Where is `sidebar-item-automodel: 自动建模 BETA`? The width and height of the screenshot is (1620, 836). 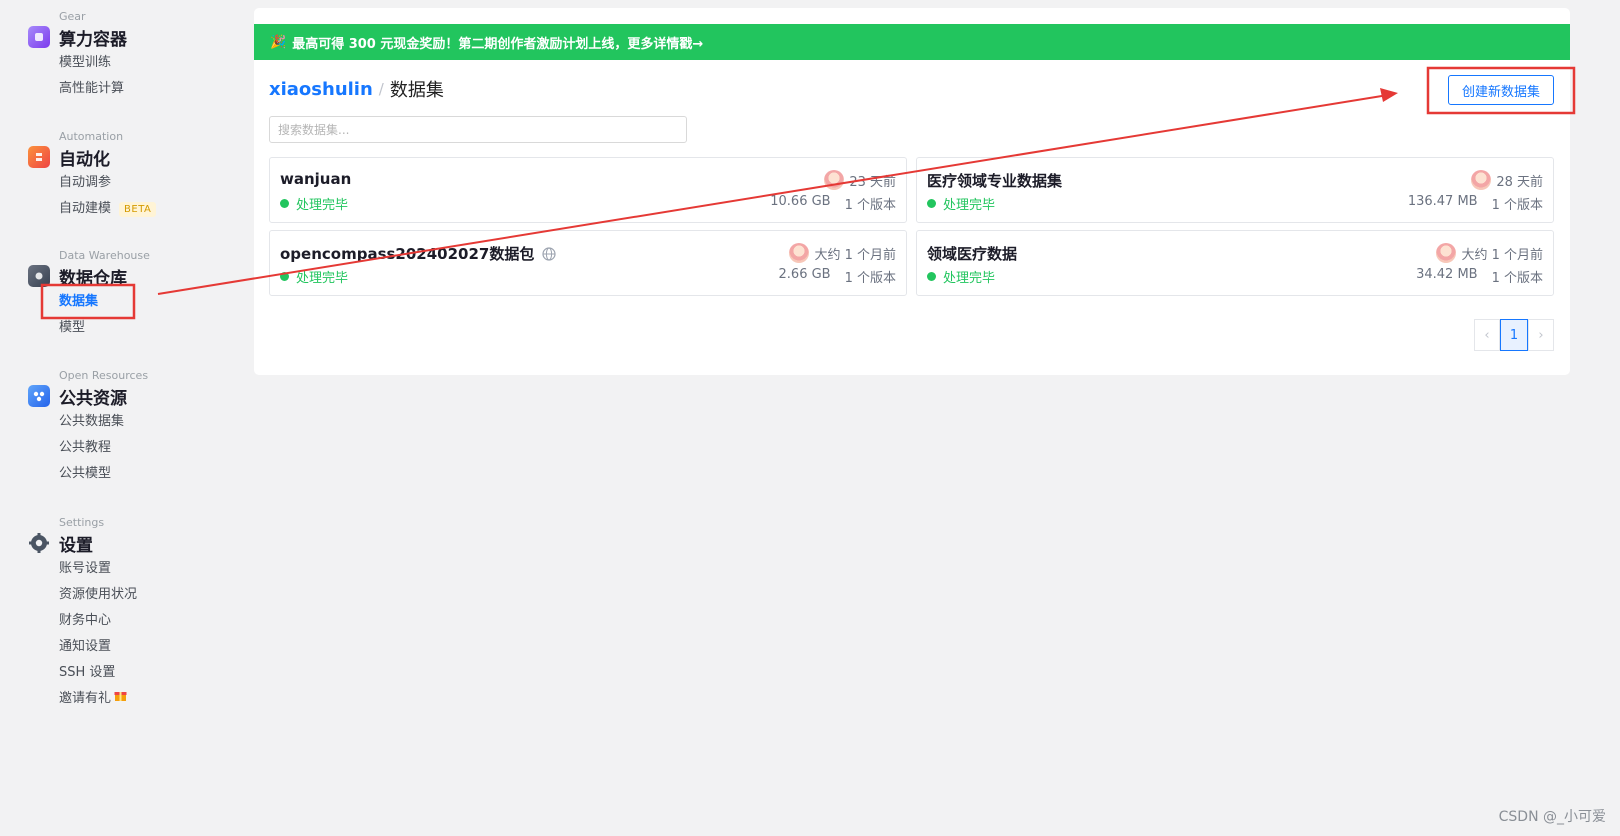 sidebar-item-automodel: 自动建模 BETA is located at coordinates (108, 209).